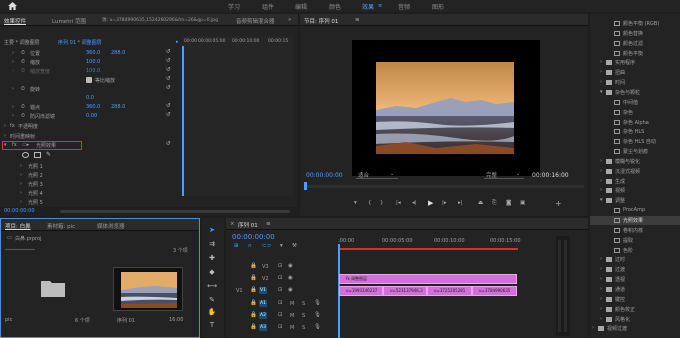  Describe the element at coordinates (255, 21) in the screenshot. I see `tab-audio-mixer: 音频剪辑混合器` at that location.